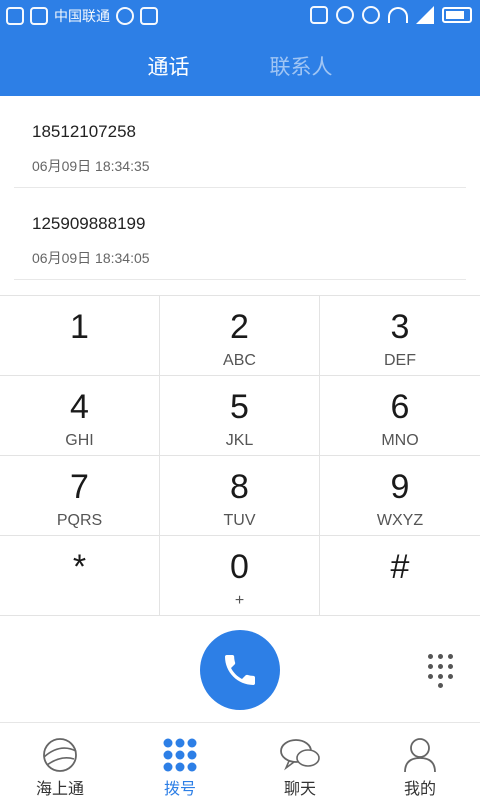 This screenshot has width=480, height=800. Describe the element at coordinates (400, 487) in the screenshot. I see `key-digit: 9` at that location.